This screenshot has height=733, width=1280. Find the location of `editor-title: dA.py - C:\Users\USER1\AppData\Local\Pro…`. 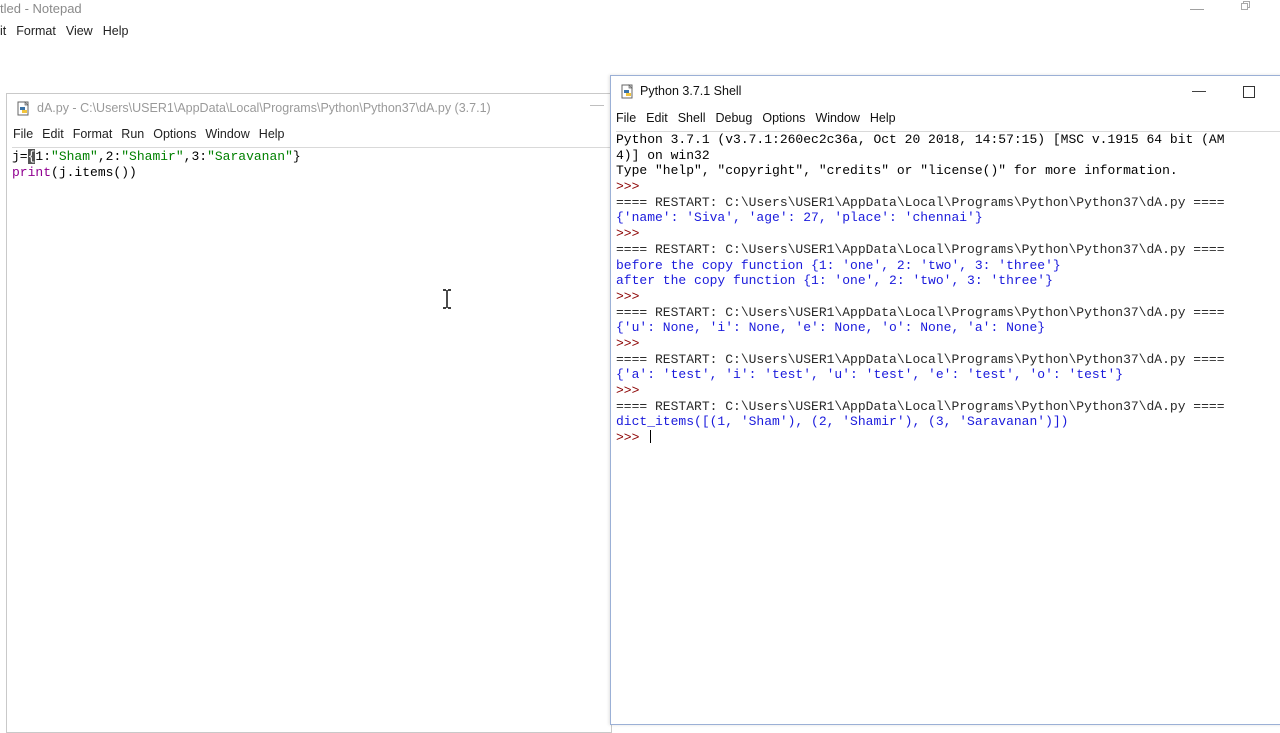

editor-title: dA.py - C:\Users\USER1\AppData\Local\Pro… is located at coordinates (264, 108).